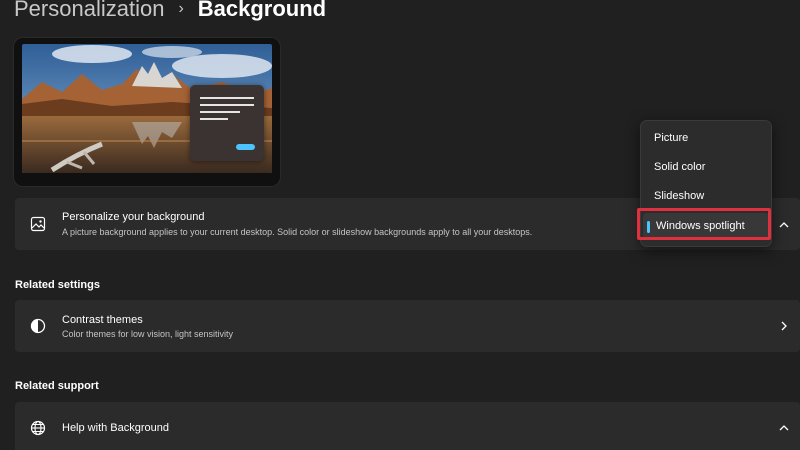  What do you see at coordinates (38, 326) in the screenshot?
I see `contrast-icon` at bounding box center [38, 326].